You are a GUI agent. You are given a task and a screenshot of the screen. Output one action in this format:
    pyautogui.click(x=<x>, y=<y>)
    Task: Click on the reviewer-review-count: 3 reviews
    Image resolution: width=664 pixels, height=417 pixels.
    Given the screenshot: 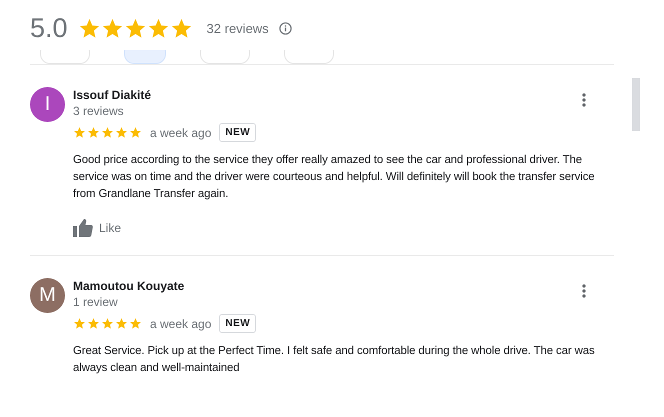 What is the action you would take?
    pyautogui.click(x=99, y=111)
    